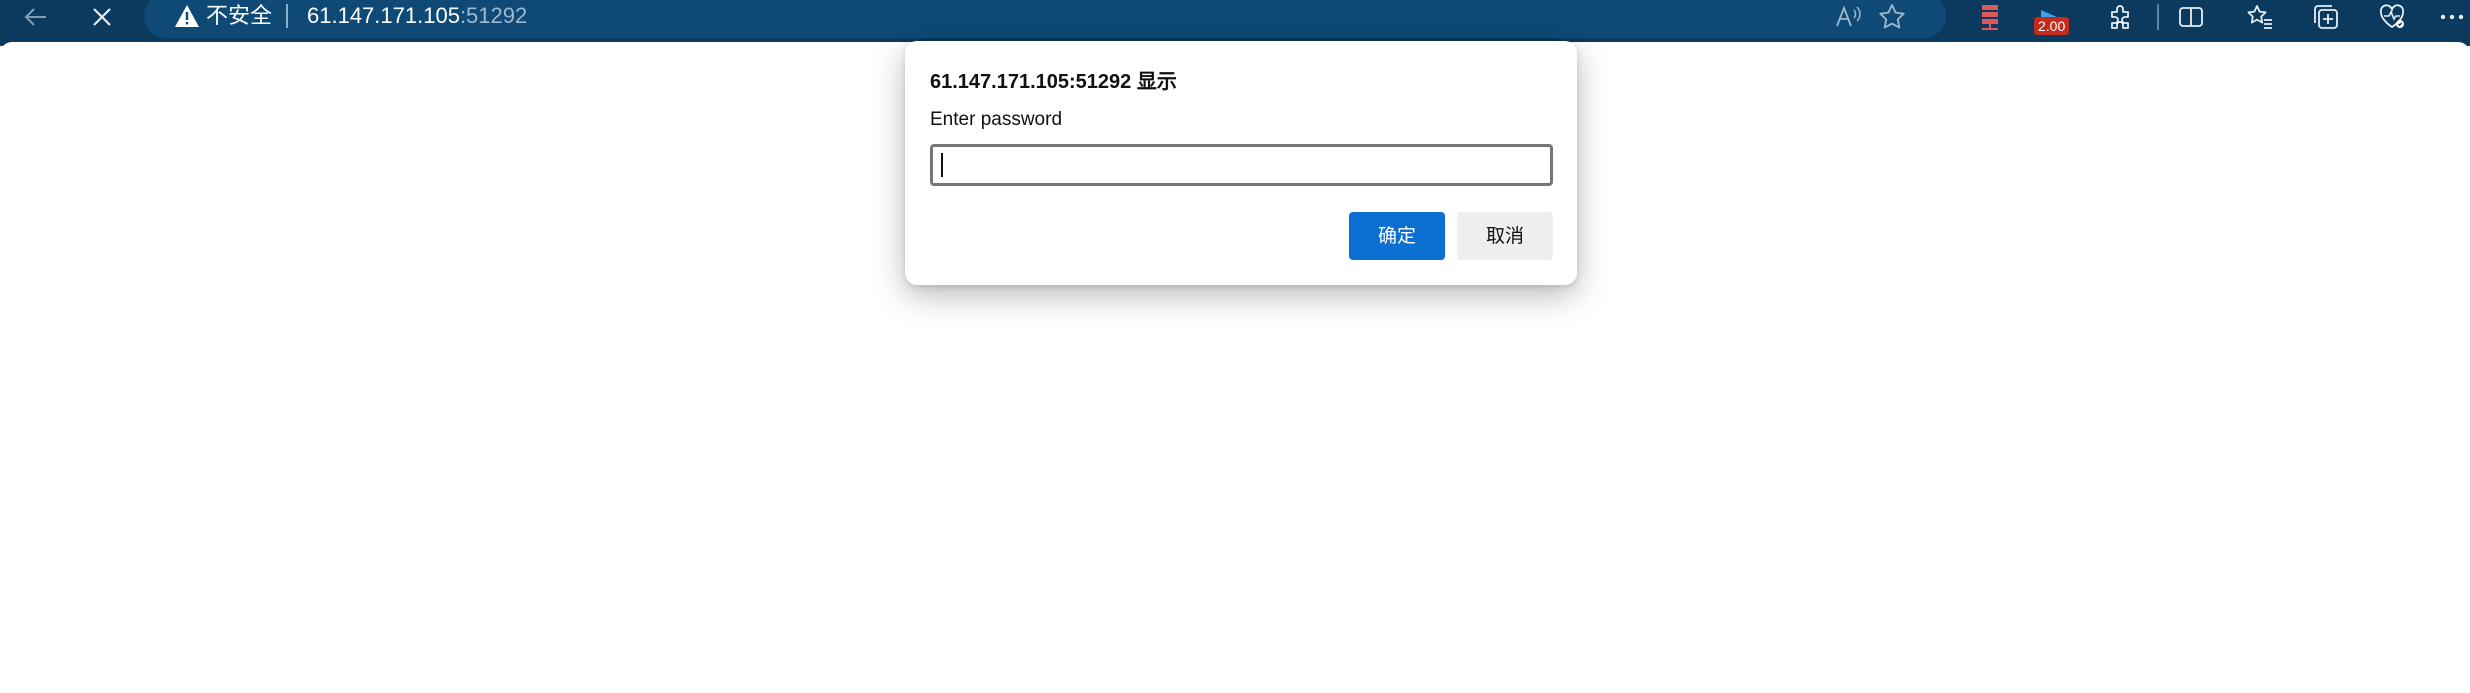 The image size is (2470, 693). What do you see at coordinates (2120, 17) in the screenshot?
I see `extensions-puzzle-icon` at bounding box center [2120, 17].